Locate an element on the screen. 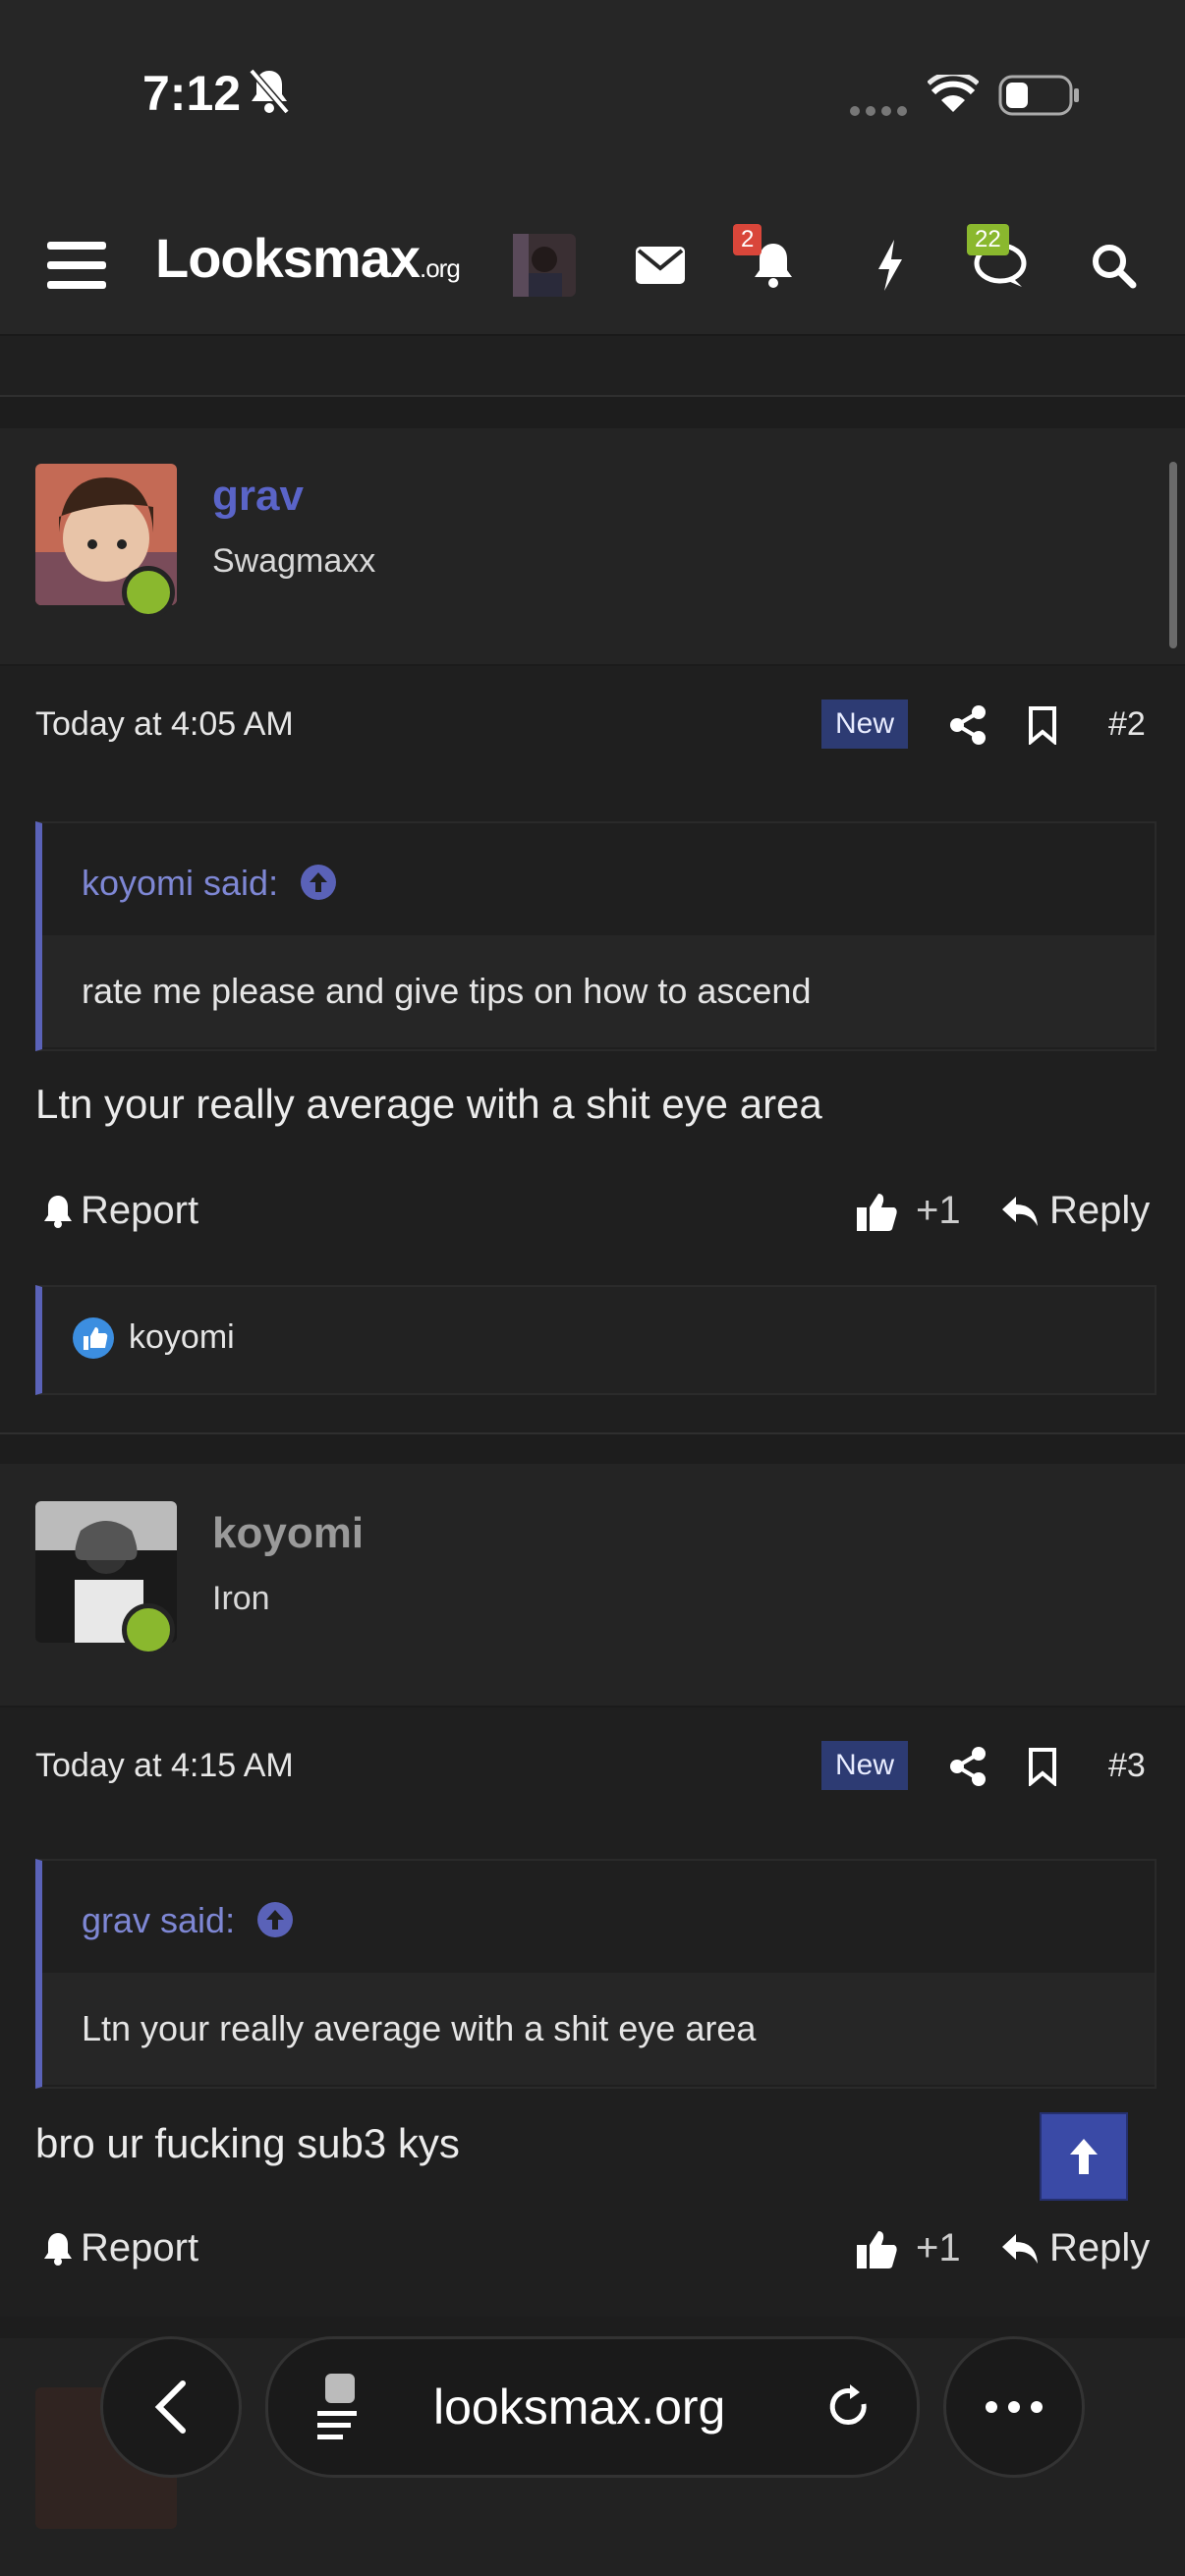 The height and width of the screenshot is (2576, 1185). like-reaction-icon is located at coordinates (93, 1338).